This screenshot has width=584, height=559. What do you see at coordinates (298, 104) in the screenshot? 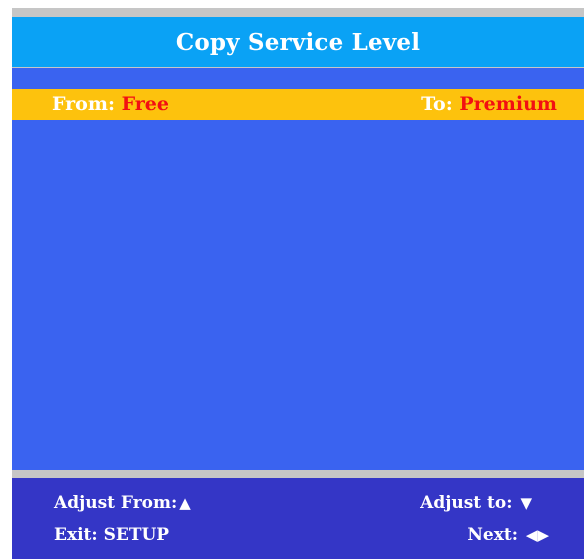
I see `service-level-row: From: Free To: Premium` at bounding box center [298, 104].